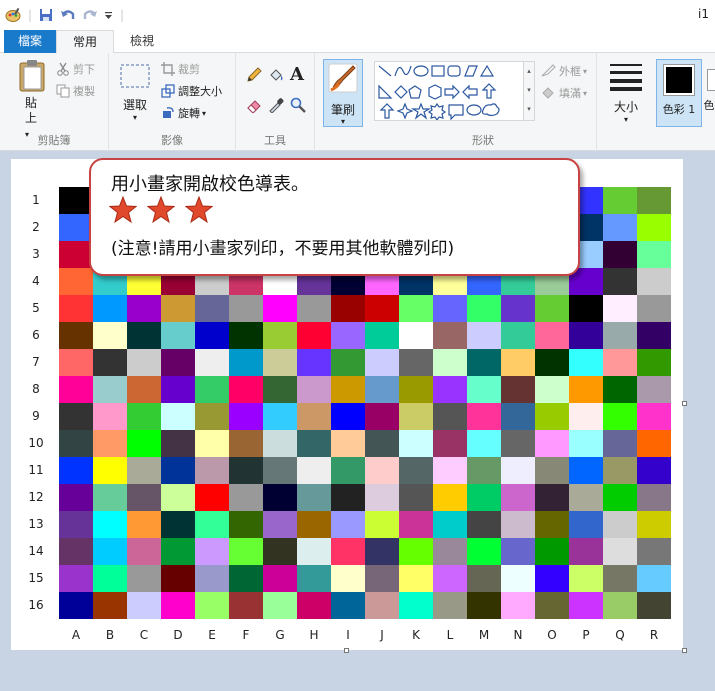 The height and width of the screenshot is (691, 715). What do you see at coordinates (298, 106) in the screenshot?
I see `magnifier-icon` at bounding box center [298, 106].